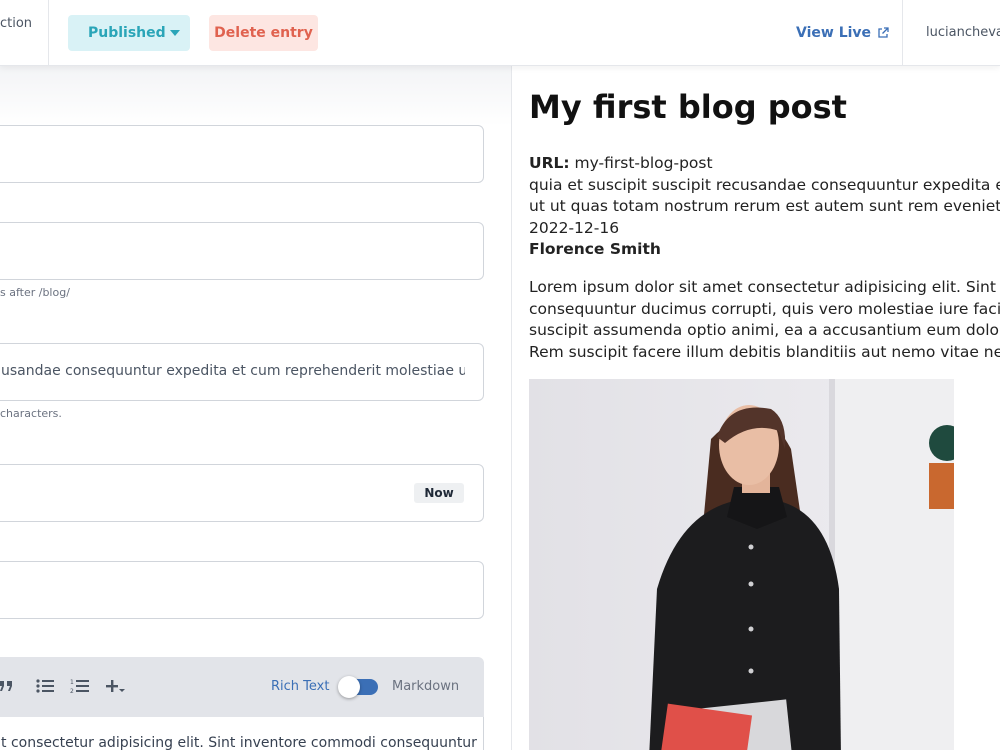 Image resolution: width=1000 pixels, height=750 pixels. What do you see at coordinates (31, 413) in the screenshot?
I see `excerpt-hint: characters.` at bounding box center [31, 413].